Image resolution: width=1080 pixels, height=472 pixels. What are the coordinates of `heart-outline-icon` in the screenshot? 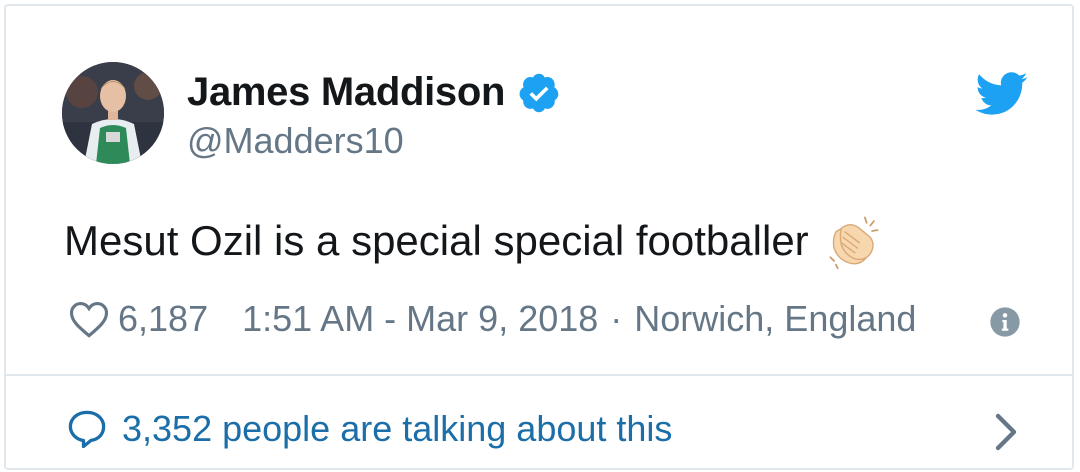 It's located at (89, 319).